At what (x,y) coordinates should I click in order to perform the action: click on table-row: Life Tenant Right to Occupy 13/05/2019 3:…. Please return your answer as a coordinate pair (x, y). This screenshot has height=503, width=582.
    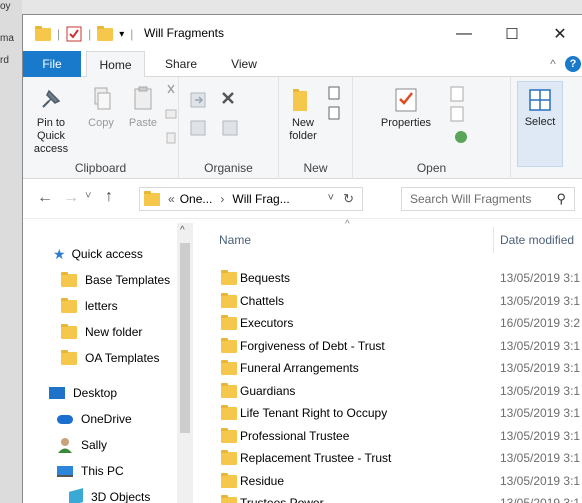
    Looking at the image, I should click on (388, 413).